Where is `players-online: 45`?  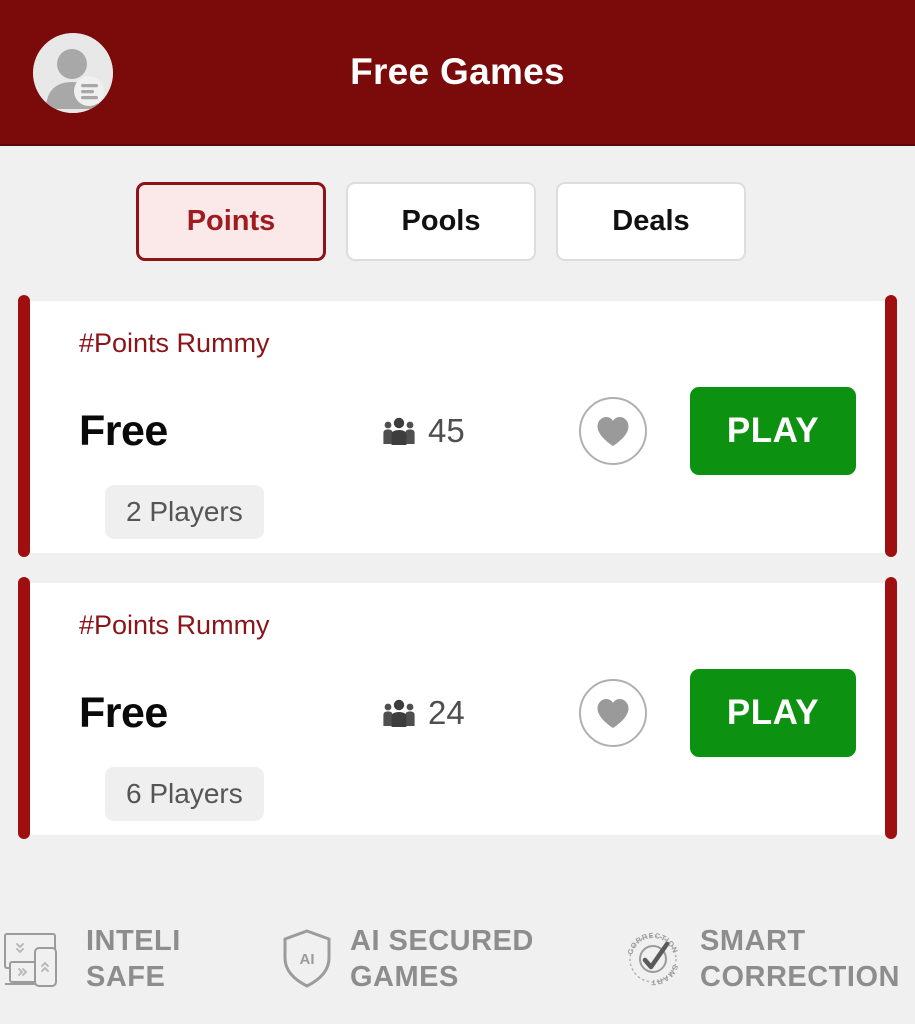 players-online: 45 is located at coordinates (423, 431).